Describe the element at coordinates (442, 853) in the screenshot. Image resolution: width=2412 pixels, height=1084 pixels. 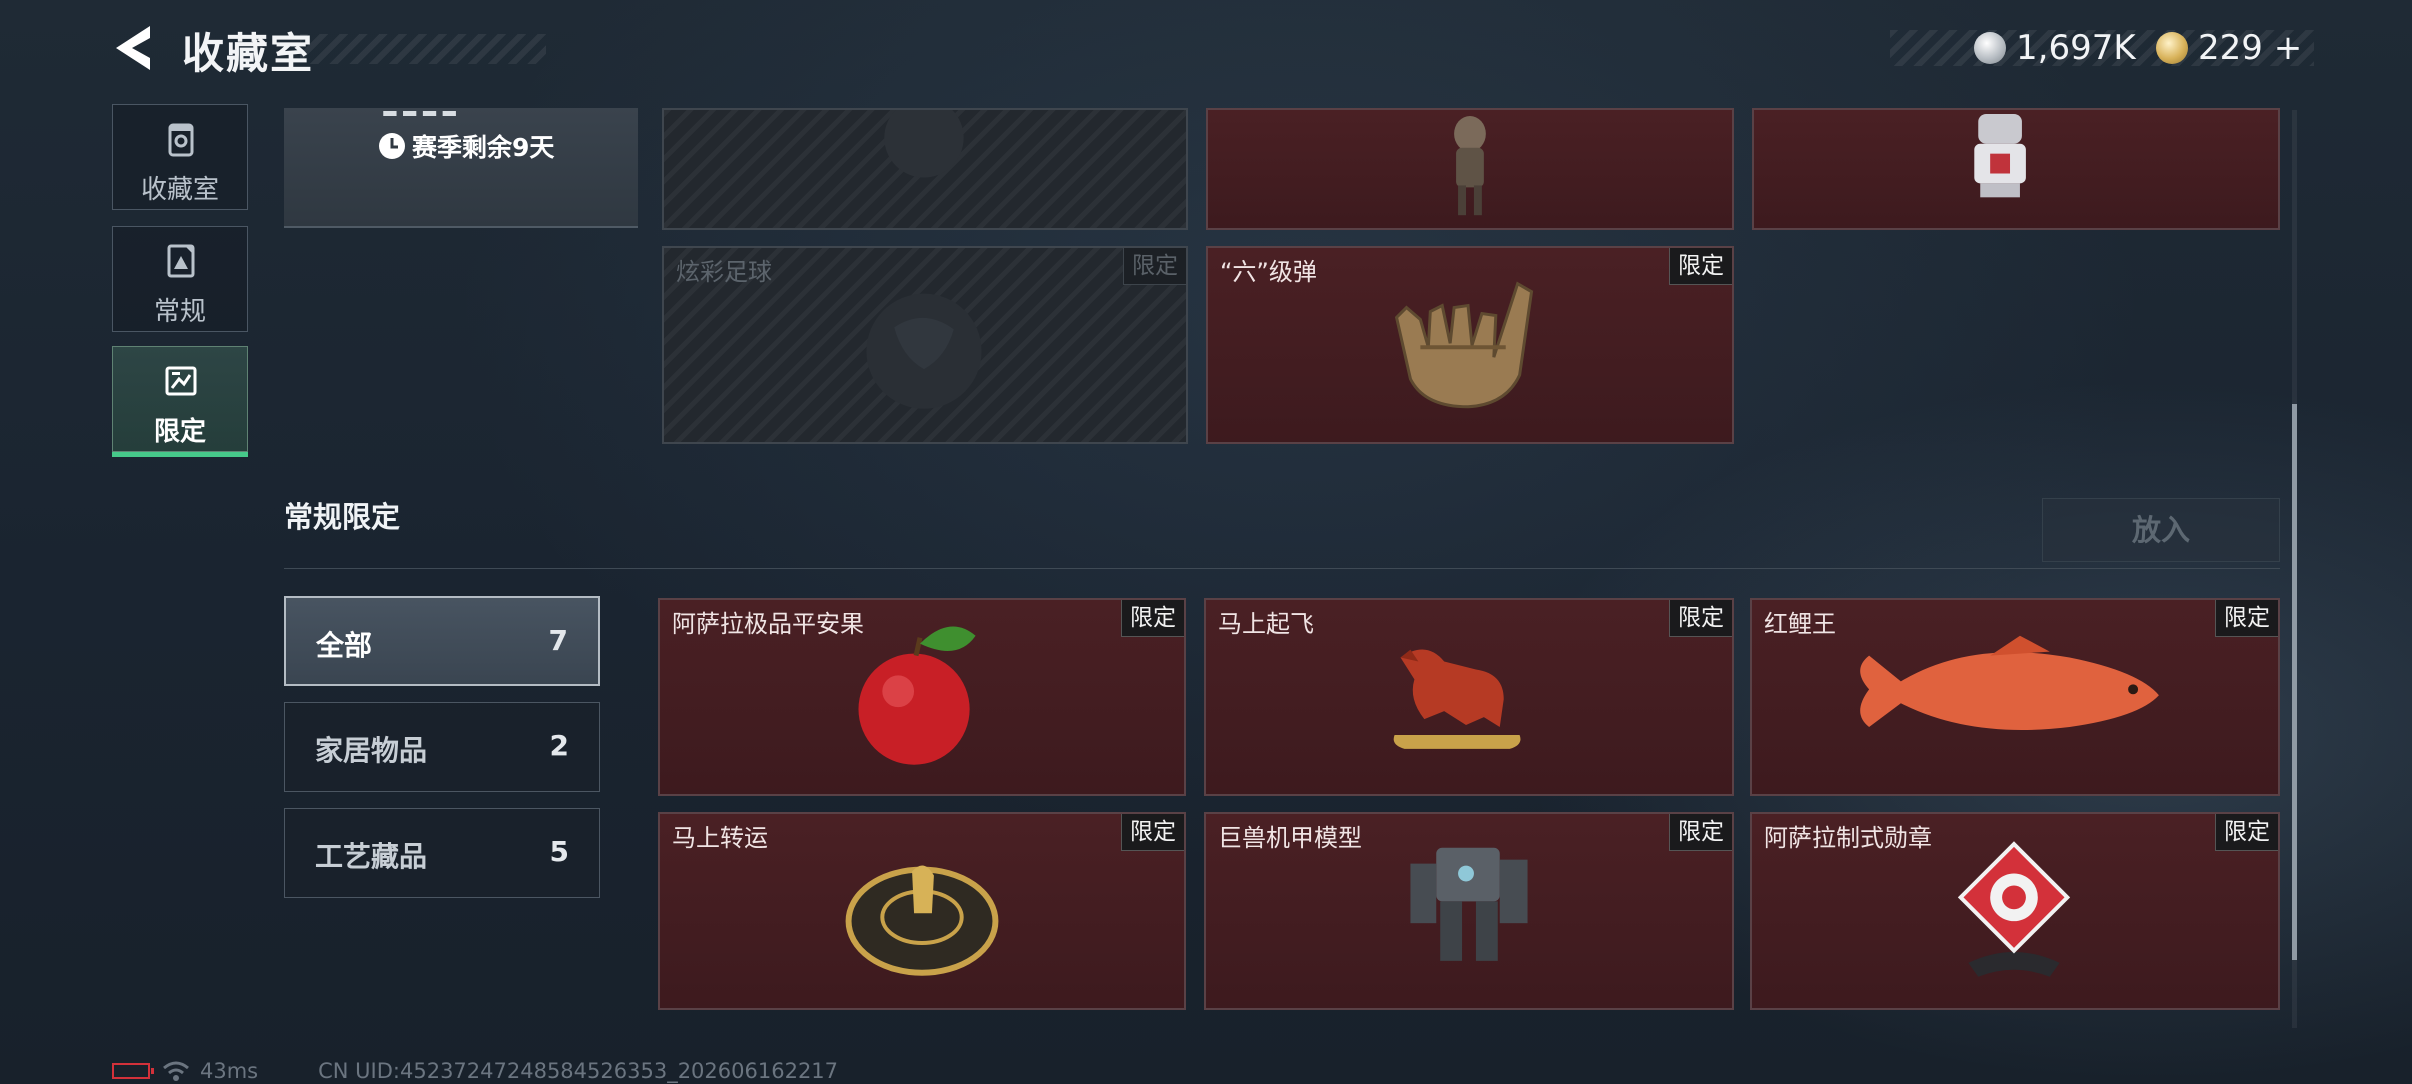
I see `filter-crafts: 工艺藏品 5` at that location.